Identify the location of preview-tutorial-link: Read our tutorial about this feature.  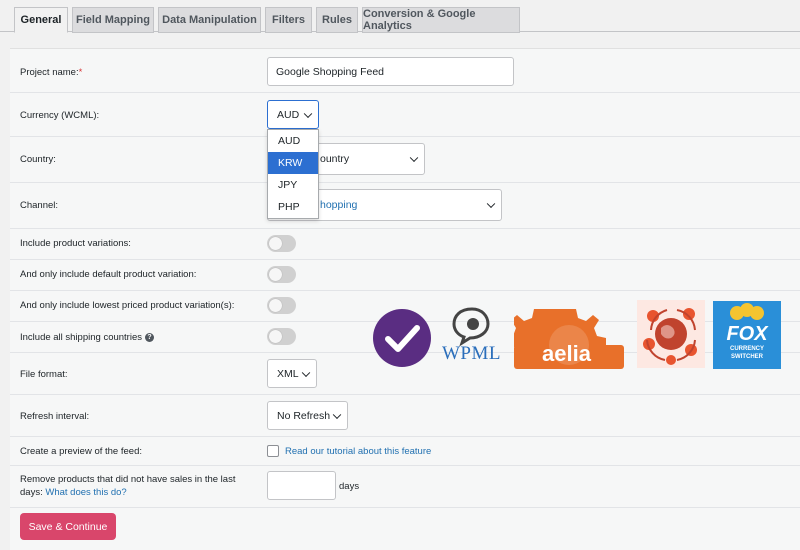
(358, 451).